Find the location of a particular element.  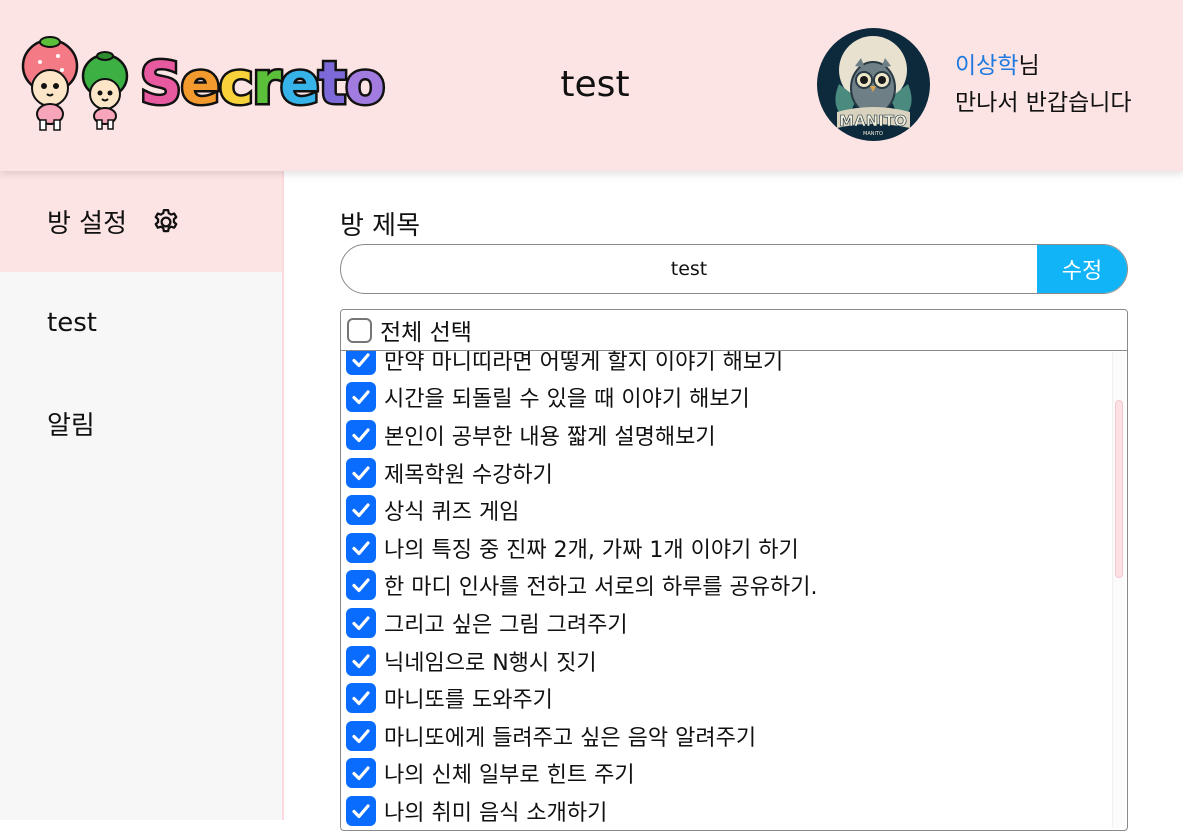

edit-button: 수정 is located at coordinates (1082, 269).